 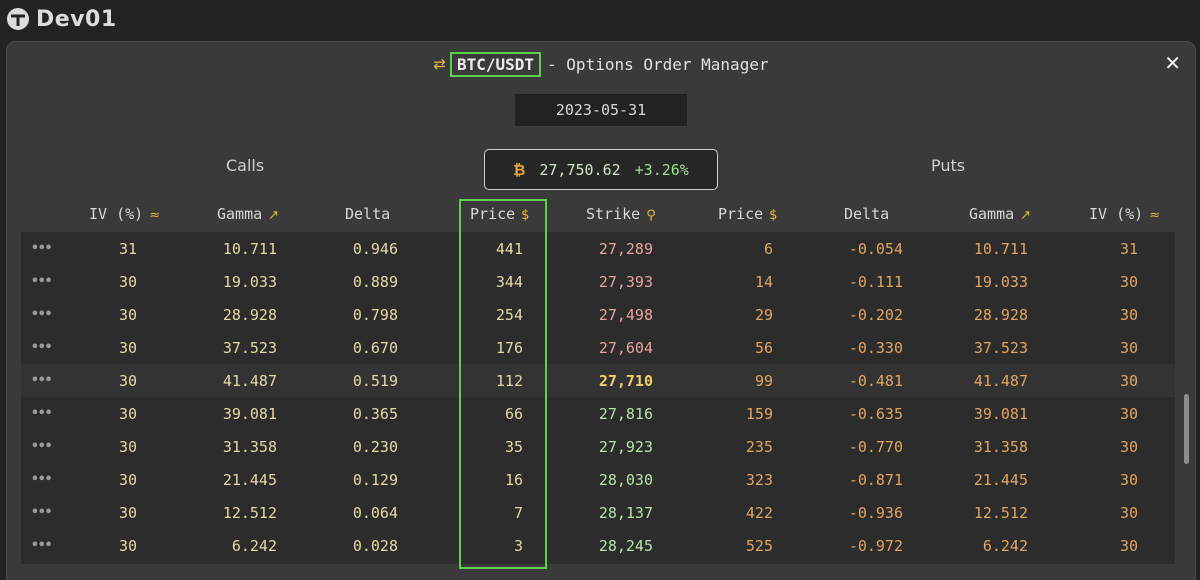 What do you see at coordinates (249, 513) in the screenshot?
I see `cell-call-gamma: 12.512` at bounding box center [249, 513].